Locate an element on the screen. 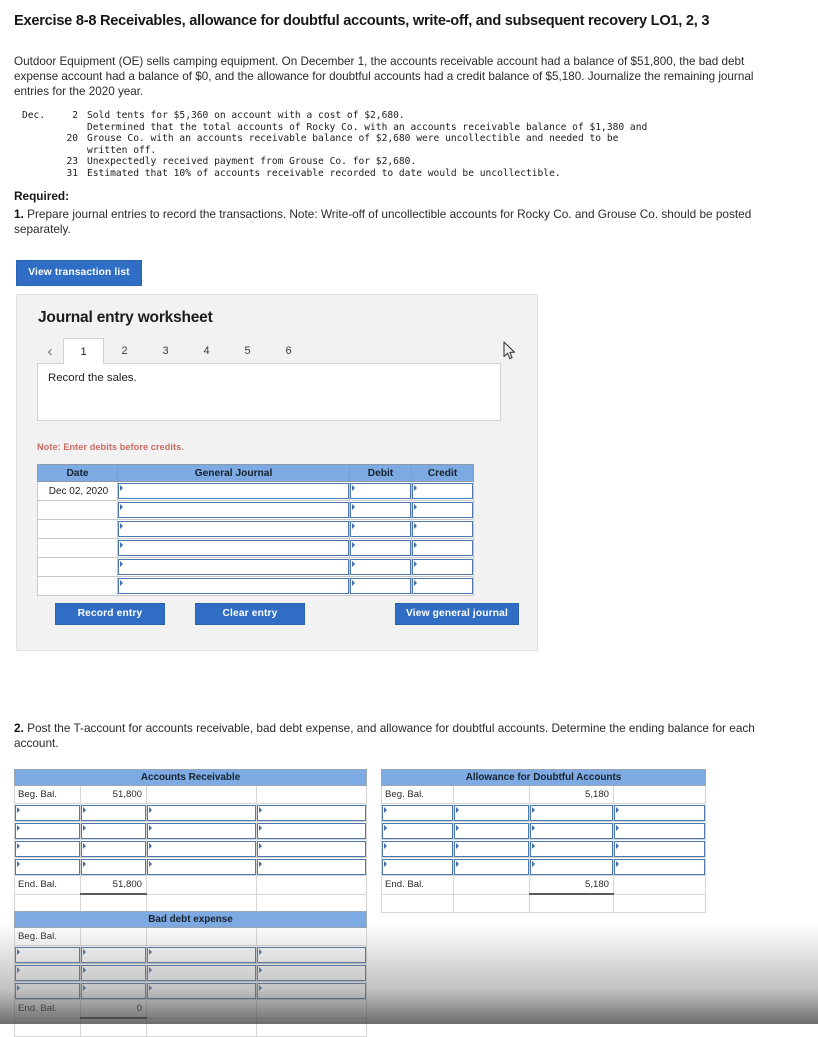  tab-4: 4 is located at coordinates (206, 351).